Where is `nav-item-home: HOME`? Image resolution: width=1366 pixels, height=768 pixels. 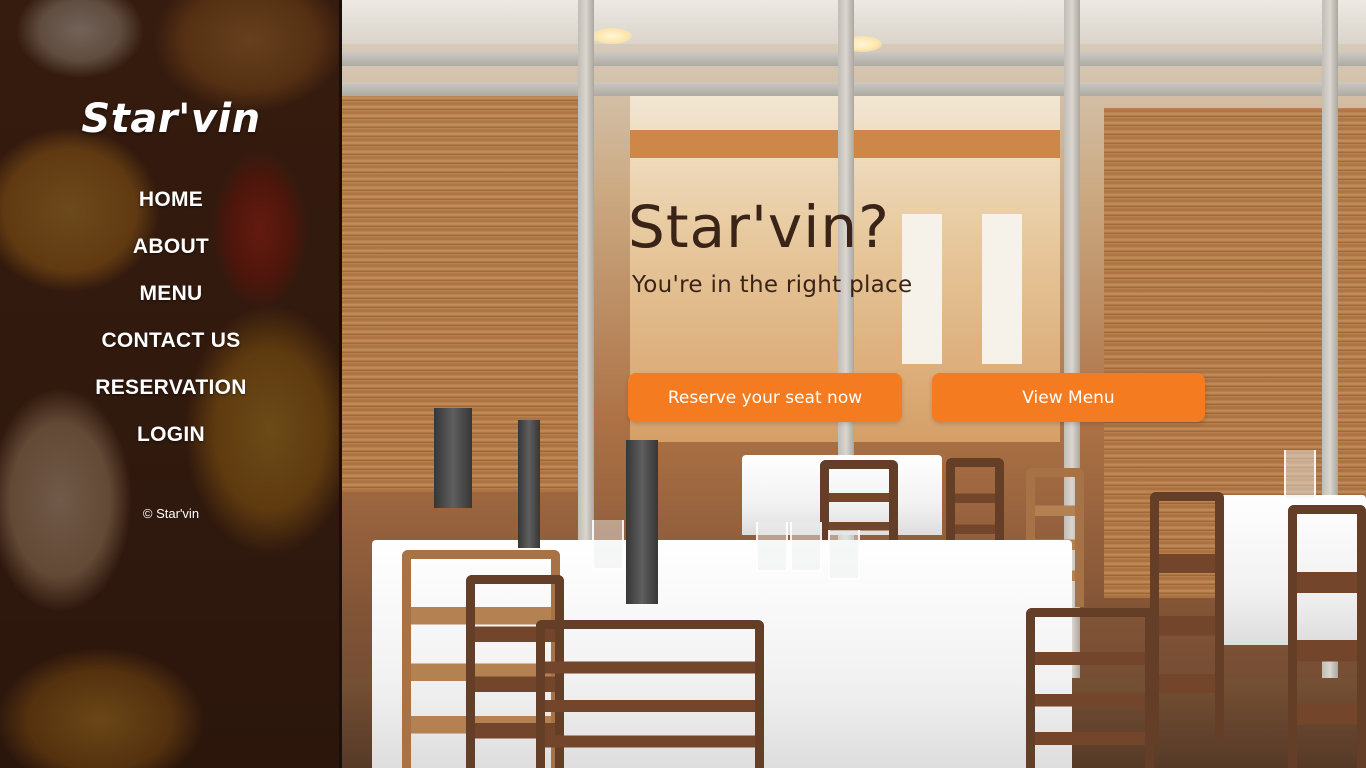
nav-item-home: HOME is located at coordinates (171, 199).